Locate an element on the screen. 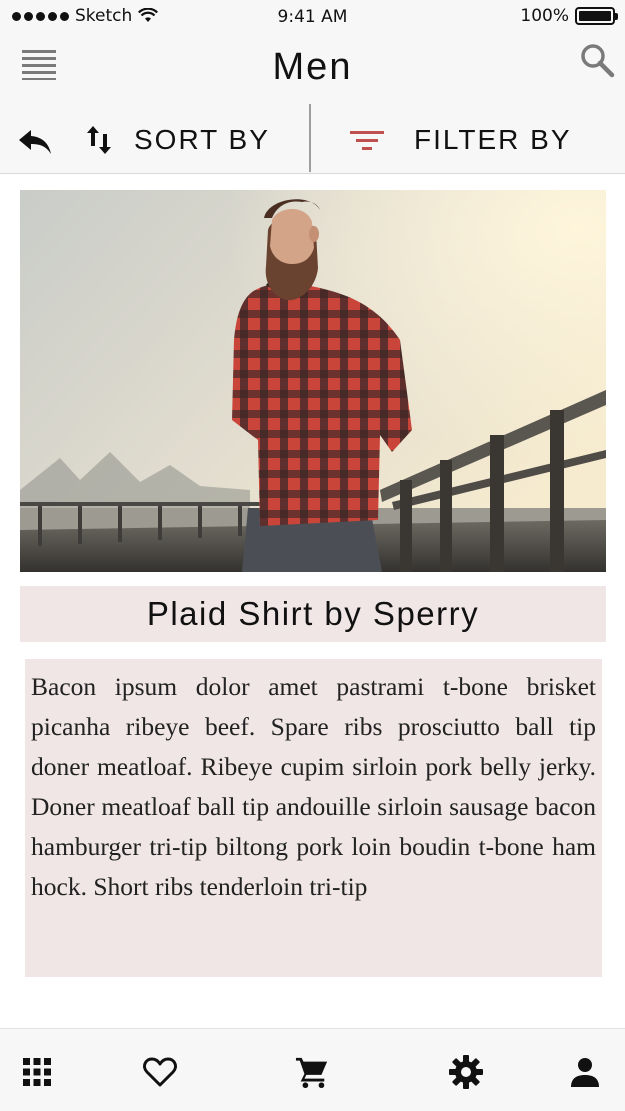  status-battery-group: 100% is located at coordinates (569, 16).